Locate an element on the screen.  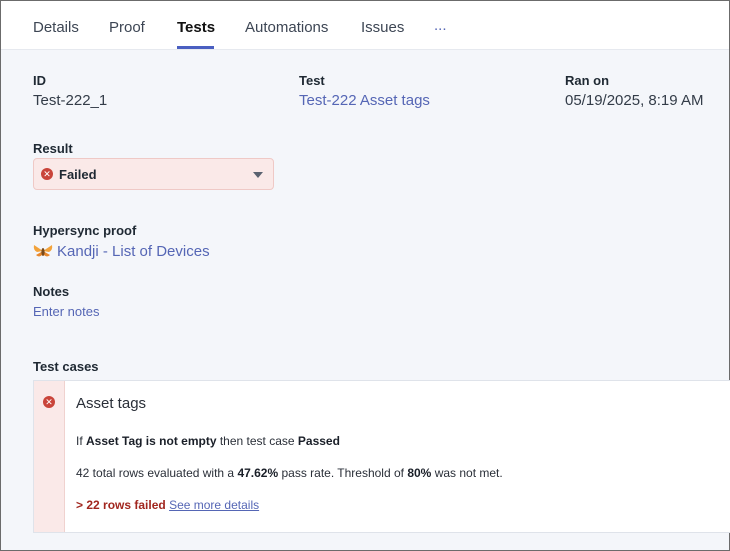
tab-issues: Issues is located at coordinates (382, 27).